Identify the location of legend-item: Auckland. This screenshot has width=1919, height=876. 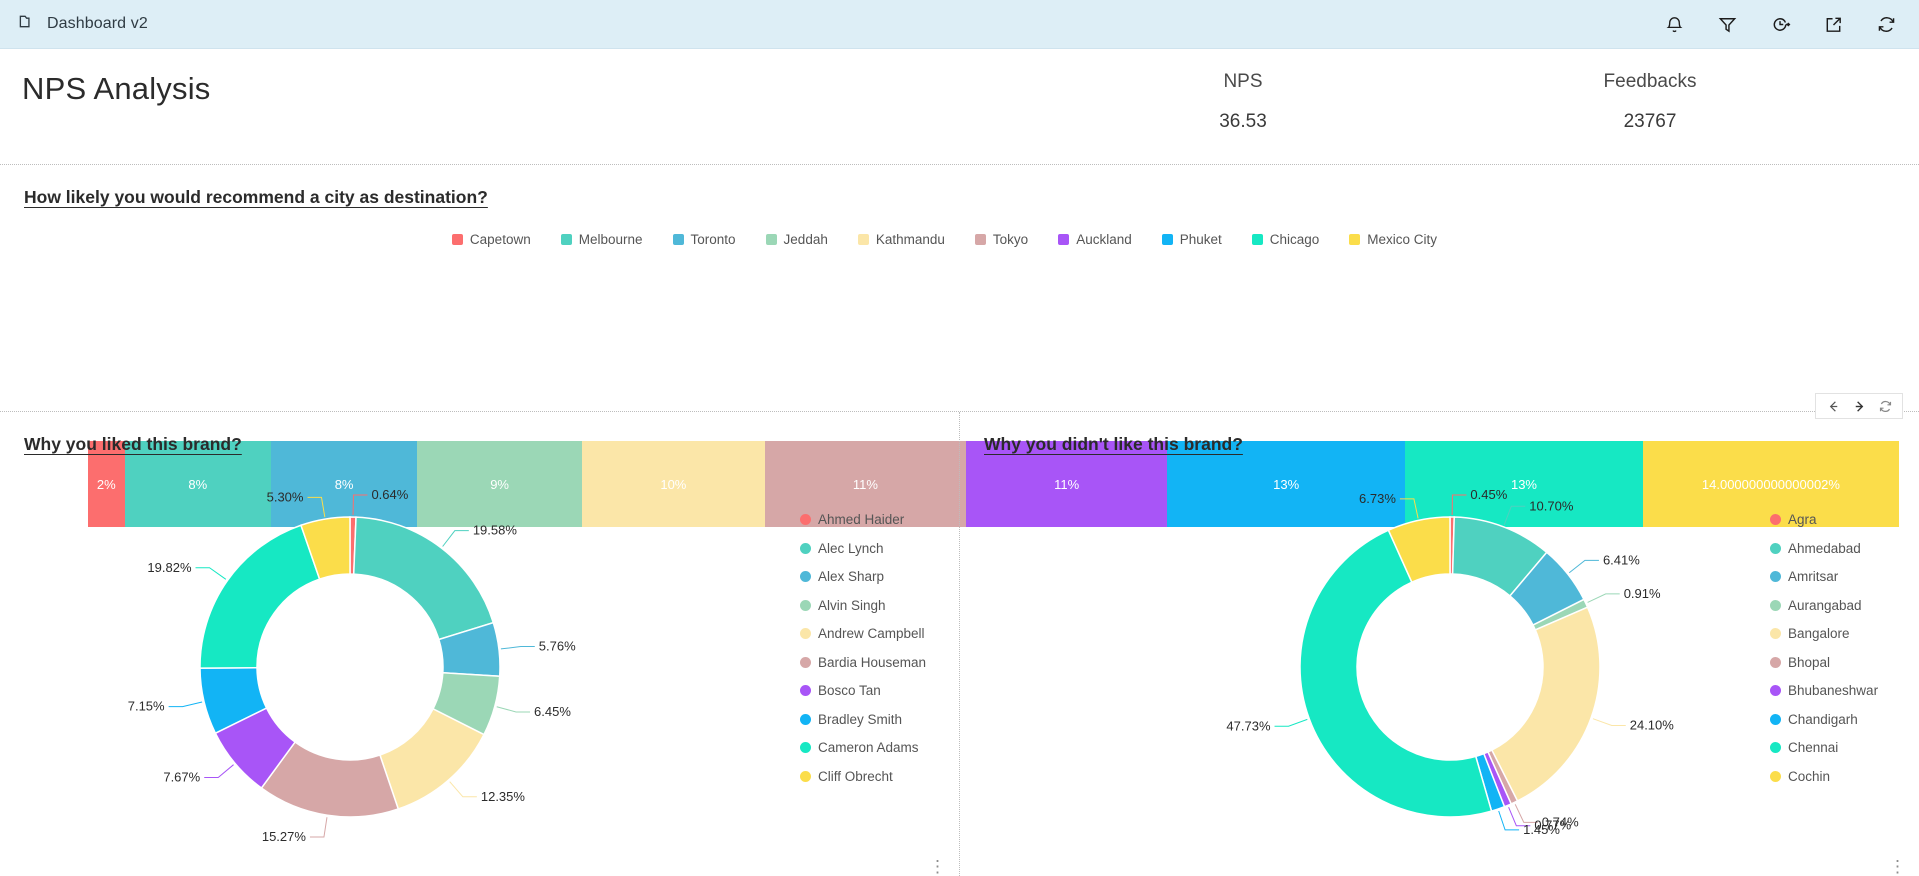
(1095, 239).